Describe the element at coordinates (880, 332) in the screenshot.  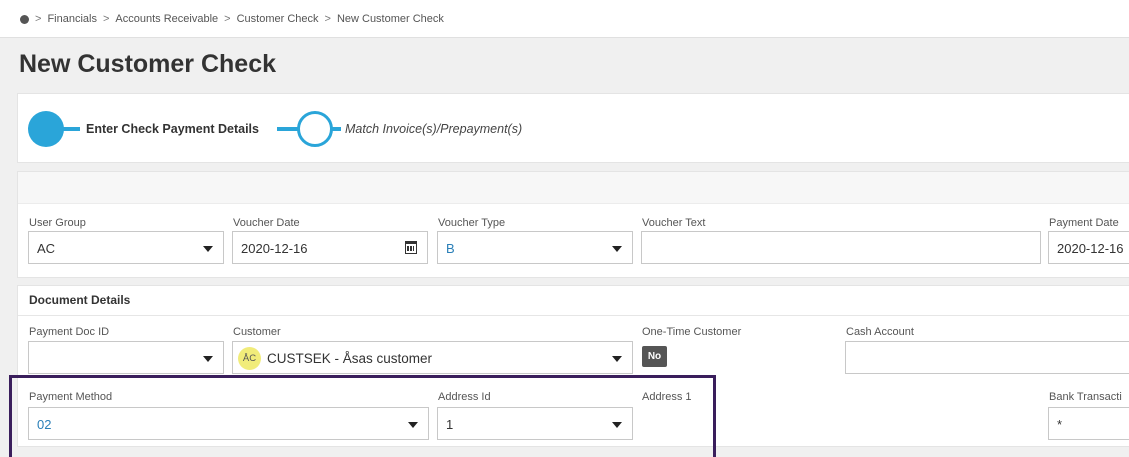
I see `cash-account-label: Cash Account` at that location.